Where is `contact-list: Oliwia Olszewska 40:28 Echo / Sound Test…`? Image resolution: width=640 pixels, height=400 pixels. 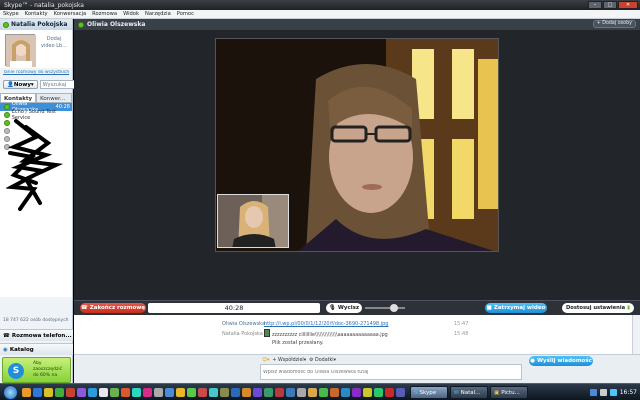 contact-list: Oliwia Olszewska 40:28 Echo / Sound Test… is located at coordinates (36, 199).